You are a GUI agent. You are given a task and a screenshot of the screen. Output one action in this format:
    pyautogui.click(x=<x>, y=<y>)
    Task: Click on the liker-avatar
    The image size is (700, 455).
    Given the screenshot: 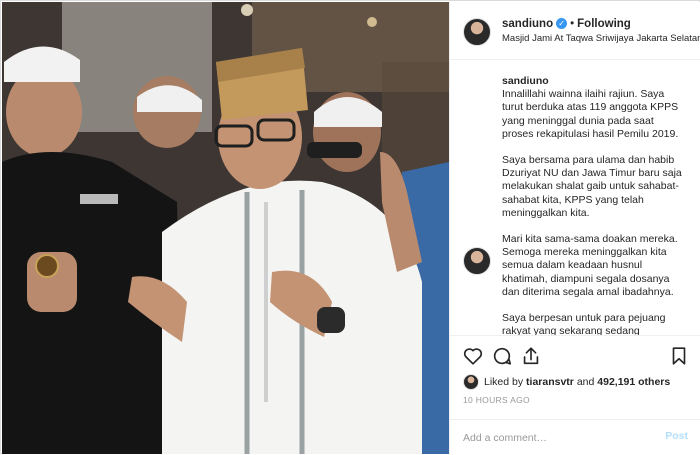 What is the action you would take?
    pyautogui.click(x=471, y=382)
    